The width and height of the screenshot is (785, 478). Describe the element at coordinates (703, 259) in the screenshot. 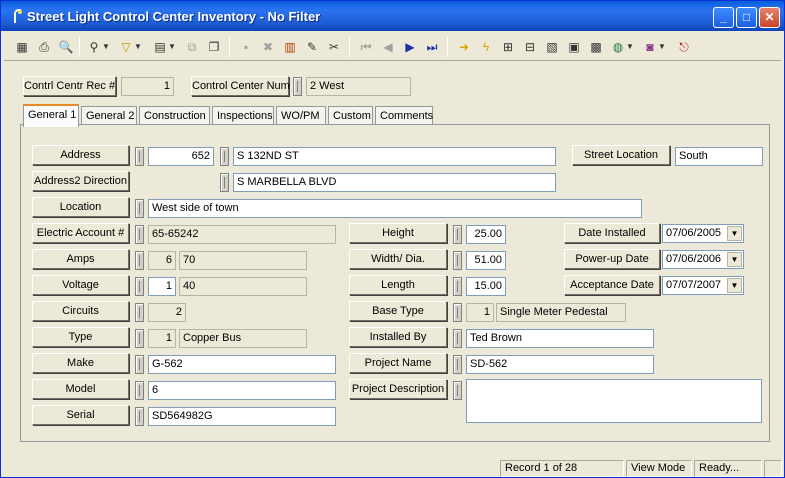

I see `powerup-date-field: 07/06/2006 ▼` at that location.